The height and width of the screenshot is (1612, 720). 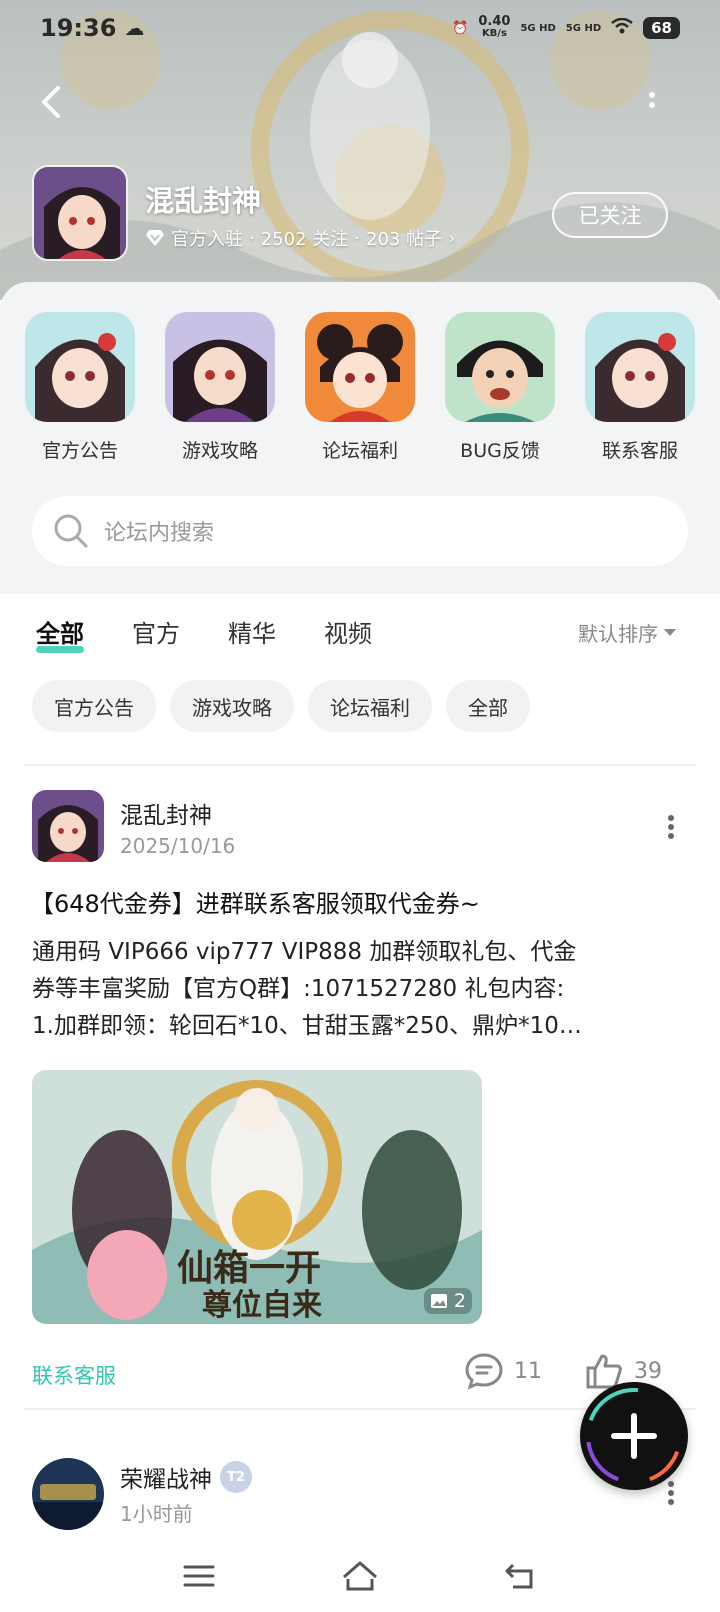 I want to click on shortcut-label: BUG反馈, so click(x=500, y=451).